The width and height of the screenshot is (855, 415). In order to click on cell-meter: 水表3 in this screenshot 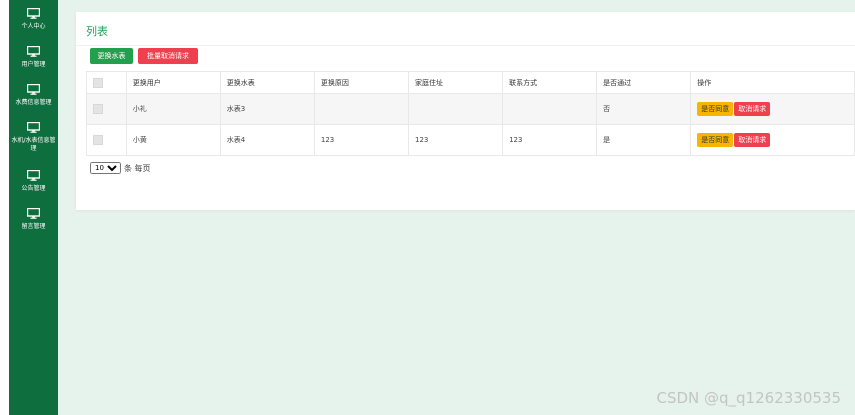, I will do `click(267, 109)`.